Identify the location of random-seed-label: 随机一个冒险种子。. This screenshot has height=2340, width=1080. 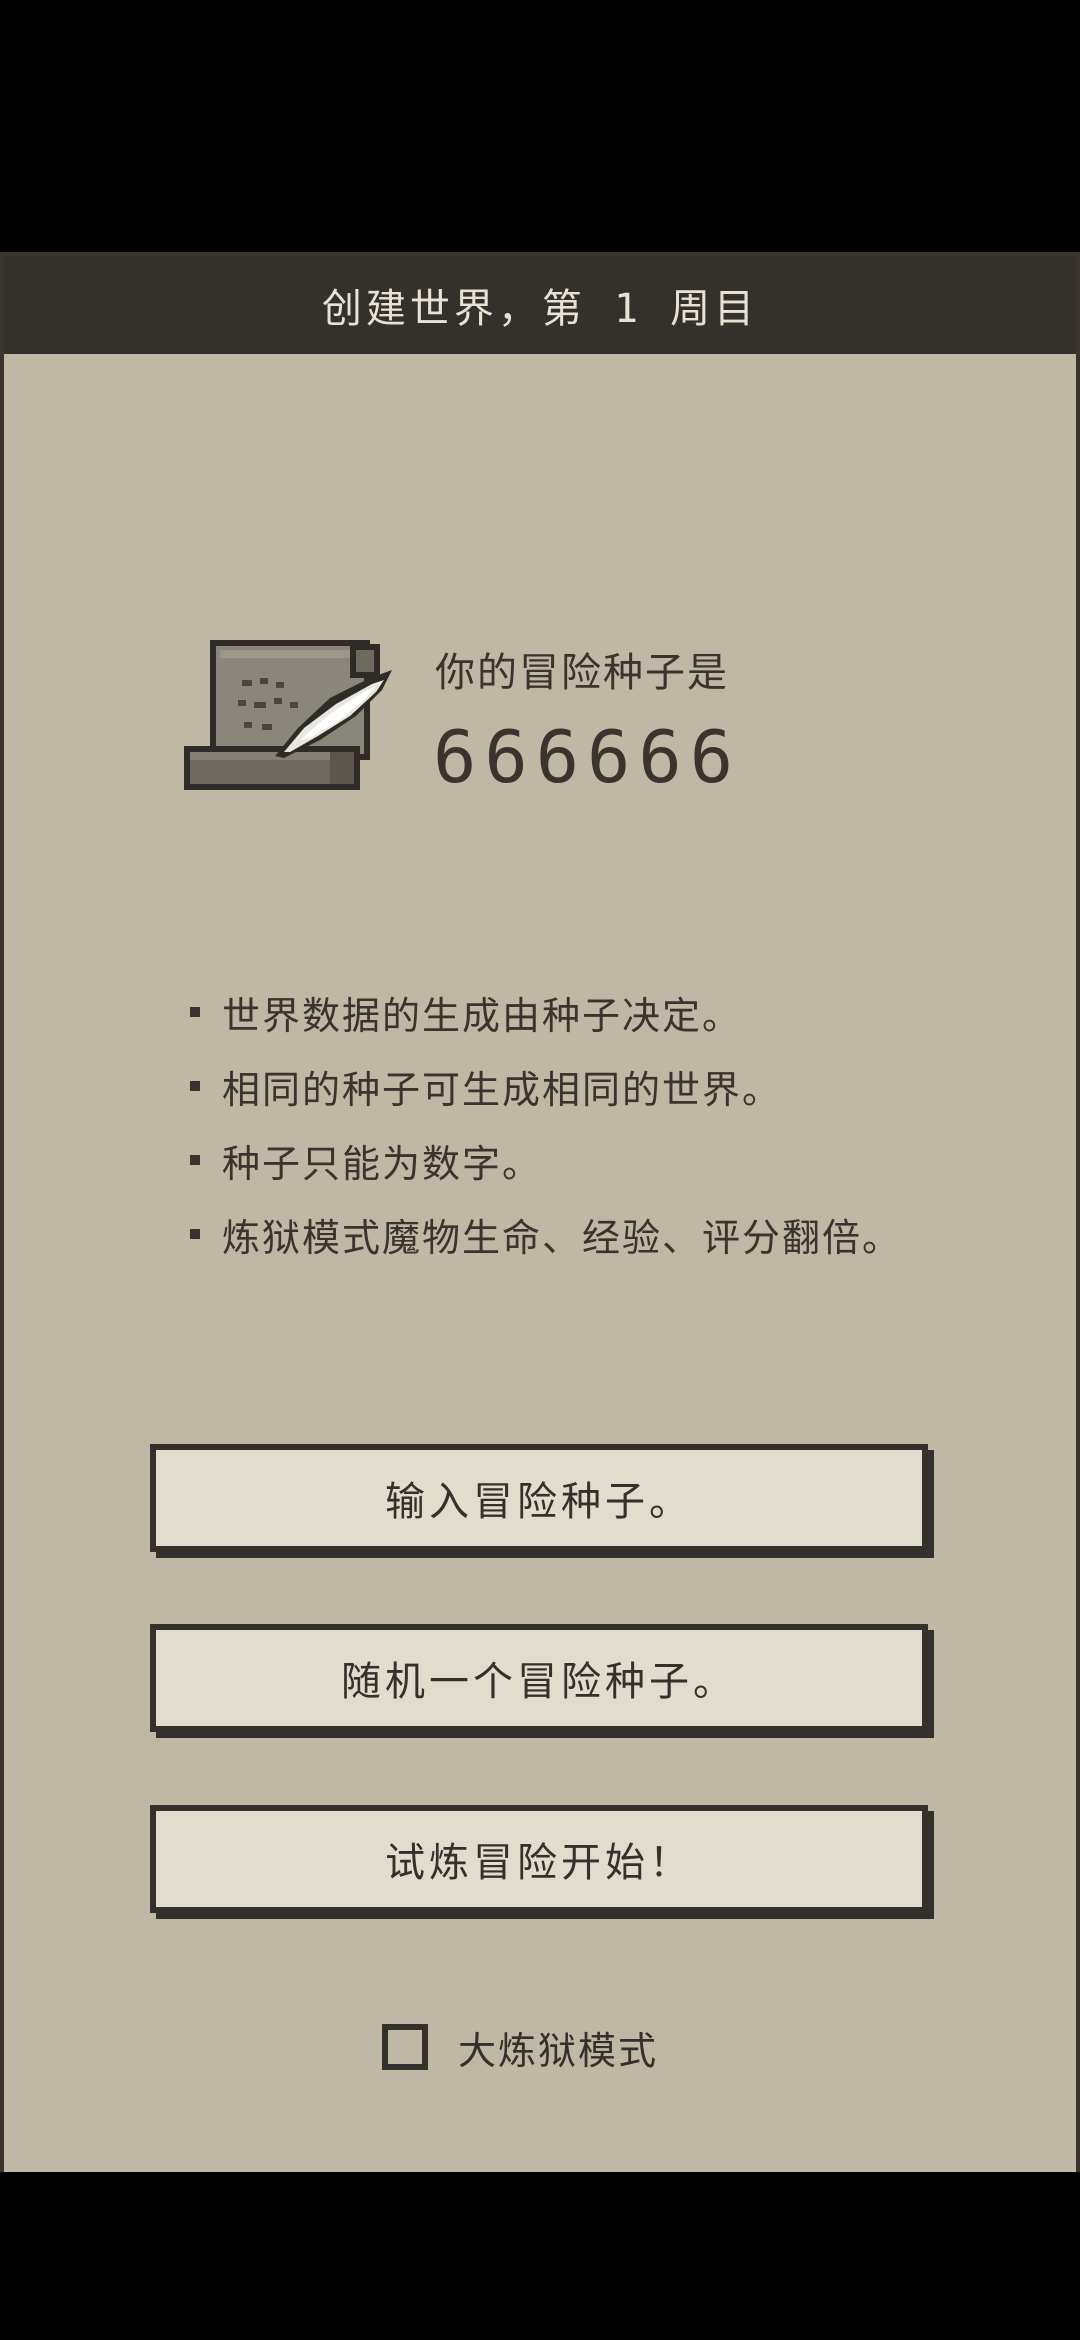
(539, 1682).